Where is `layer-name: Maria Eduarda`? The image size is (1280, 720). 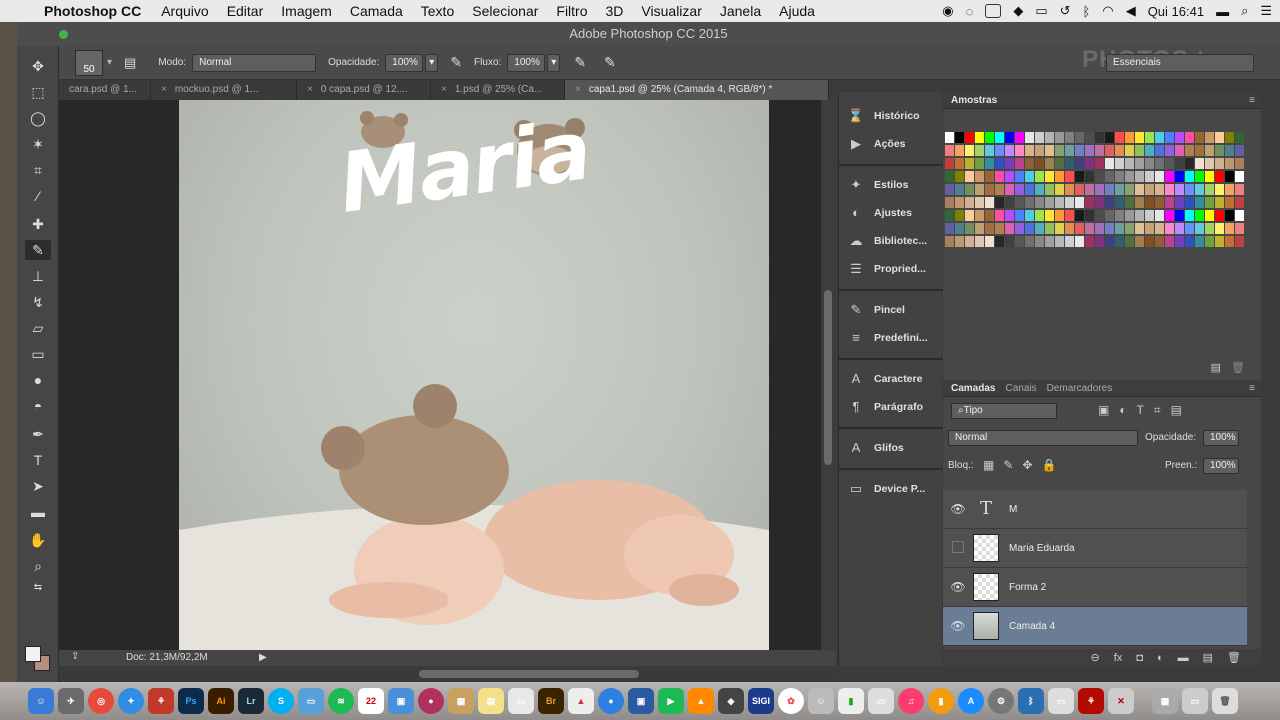
layer-name: Maria Eduarda is located at coordinates (1042, 548).